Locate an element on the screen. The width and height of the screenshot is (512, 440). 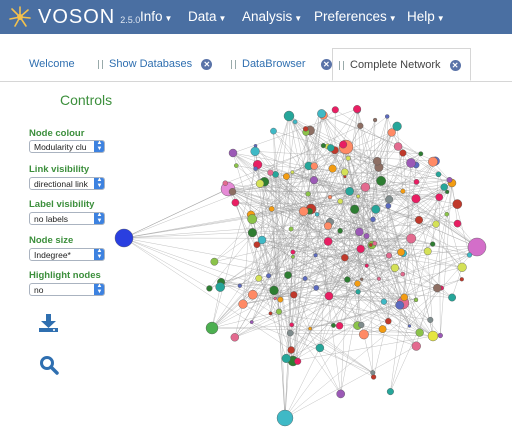
node-colour-select: Modularity clu ▲ ▼ is located at coordinates (67, 146).